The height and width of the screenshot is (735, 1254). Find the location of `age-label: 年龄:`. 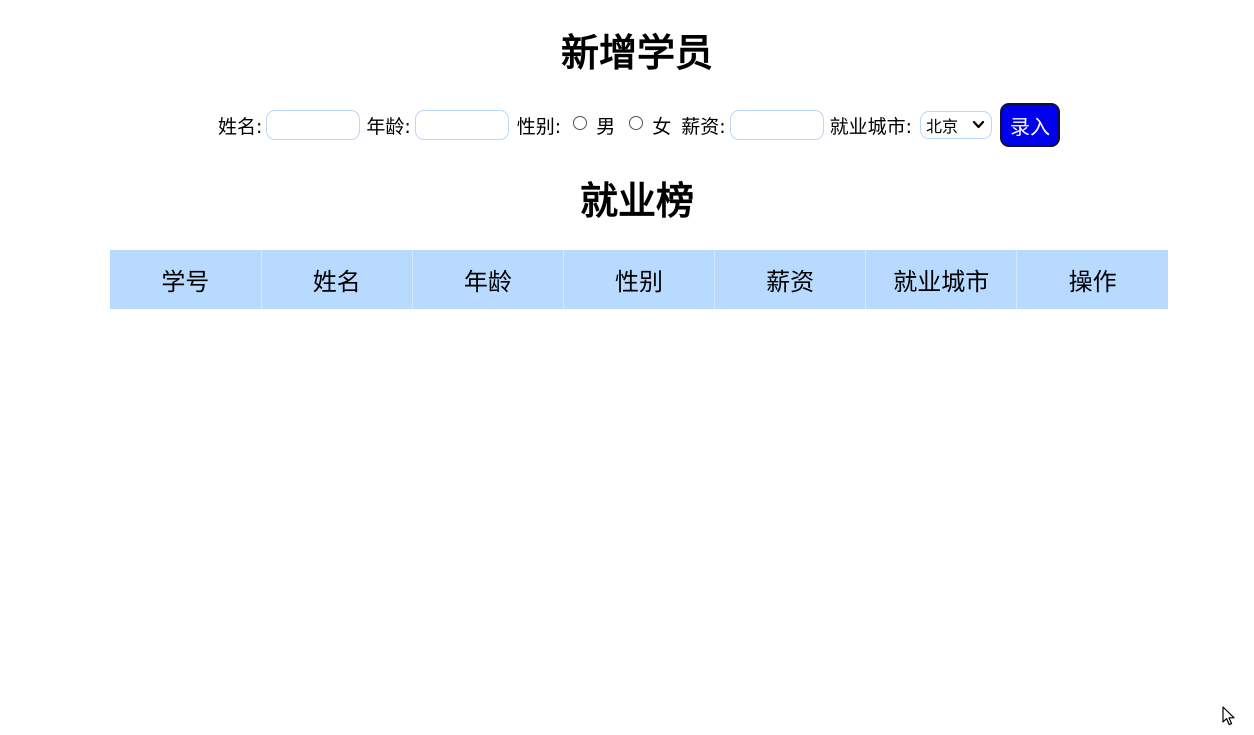

age-label: 年龄: is located at coordinates (388, 126).